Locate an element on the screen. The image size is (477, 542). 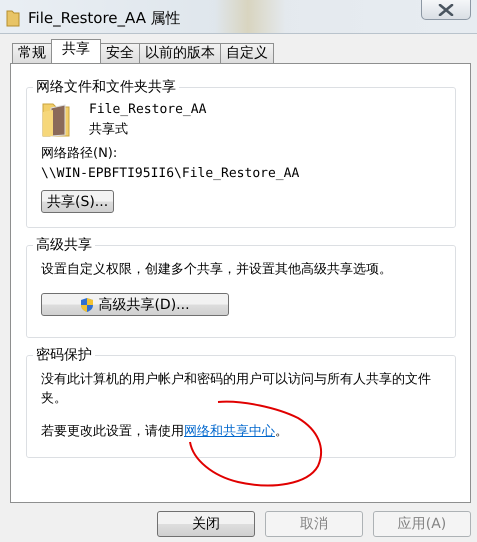
change-settings-text: 若要更改此设置，请使用网络和共享中心。 is located at coordinates (165, 432).